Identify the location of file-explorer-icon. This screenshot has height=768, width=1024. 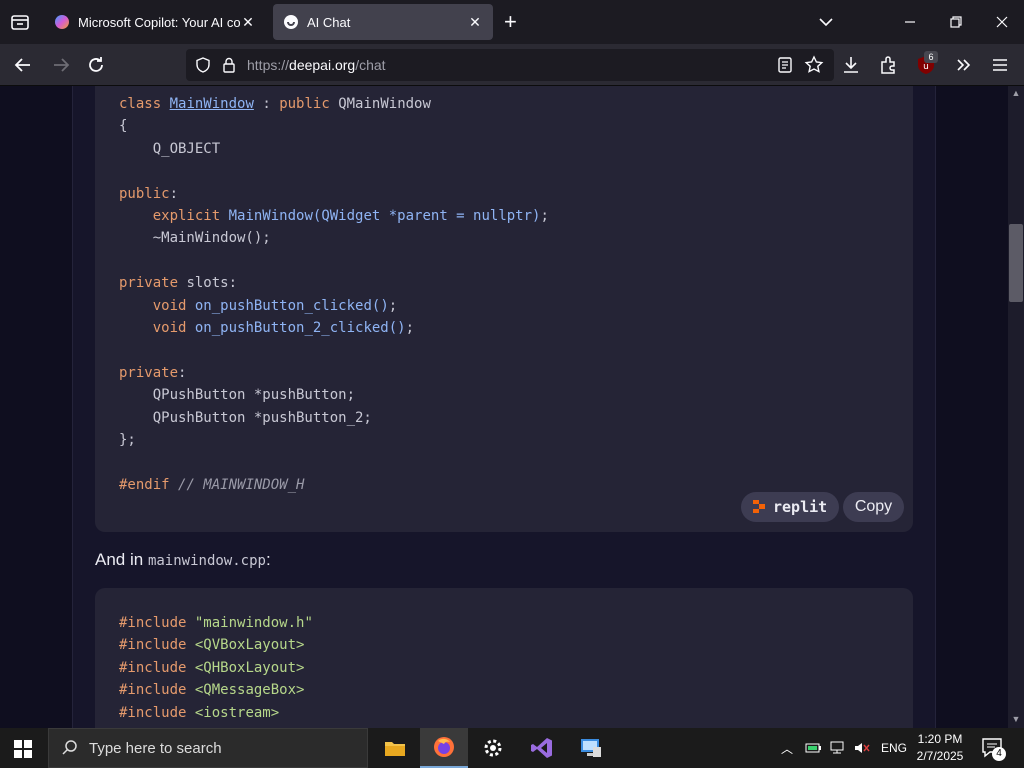
(395, 748).